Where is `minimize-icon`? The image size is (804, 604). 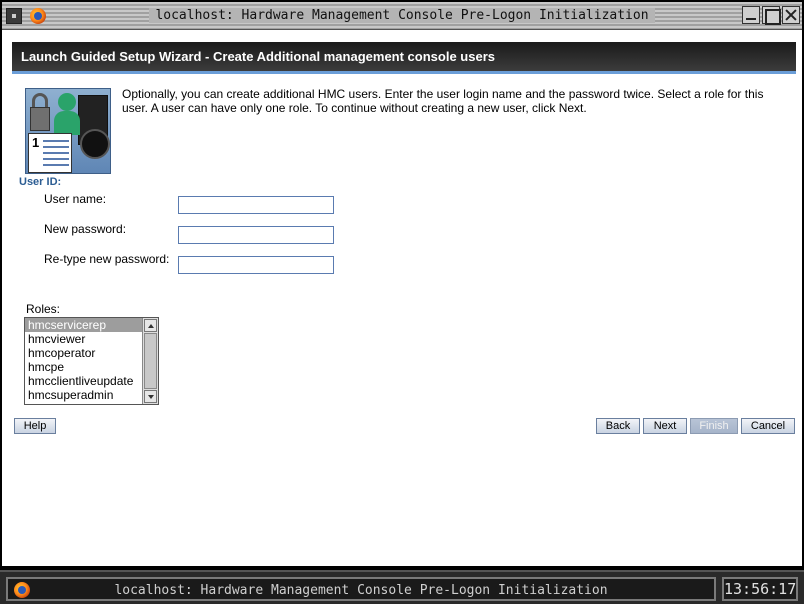
minimize-icon is located at coordinates (751, 15).